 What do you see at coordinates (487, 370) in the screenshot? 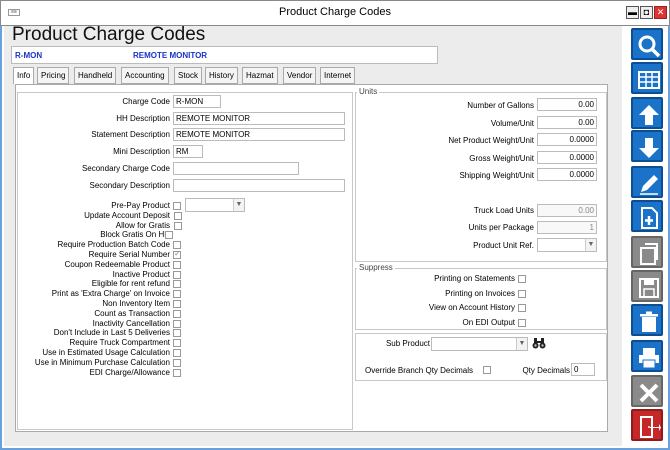
I see `override-branch-qty-decimals-checkbox` at bounding box center [487, 370].